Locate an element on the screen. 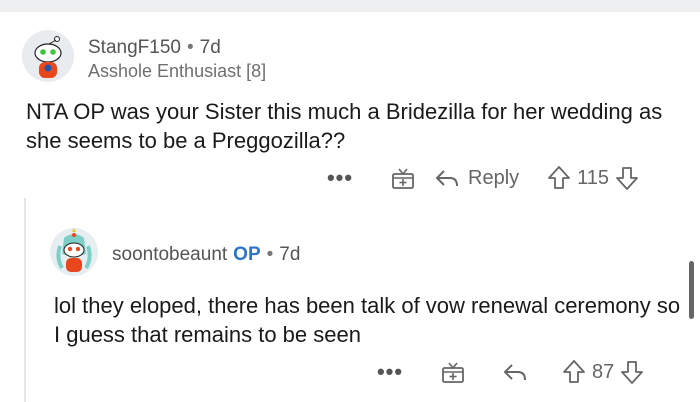 This screenshot has height=402, width=700. top-separator-bar is located at coordinates (350, 6).